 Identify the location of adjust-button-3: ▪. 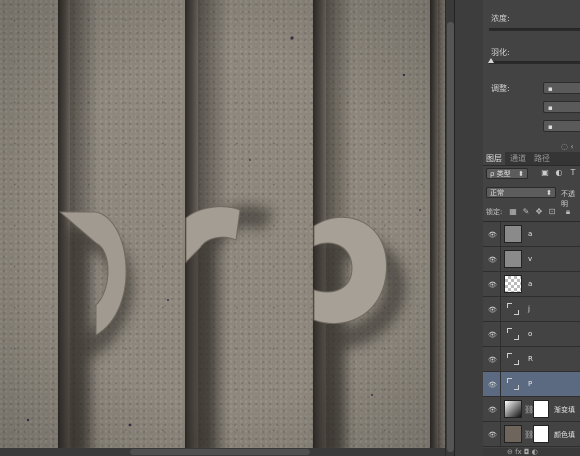
(561, 126).